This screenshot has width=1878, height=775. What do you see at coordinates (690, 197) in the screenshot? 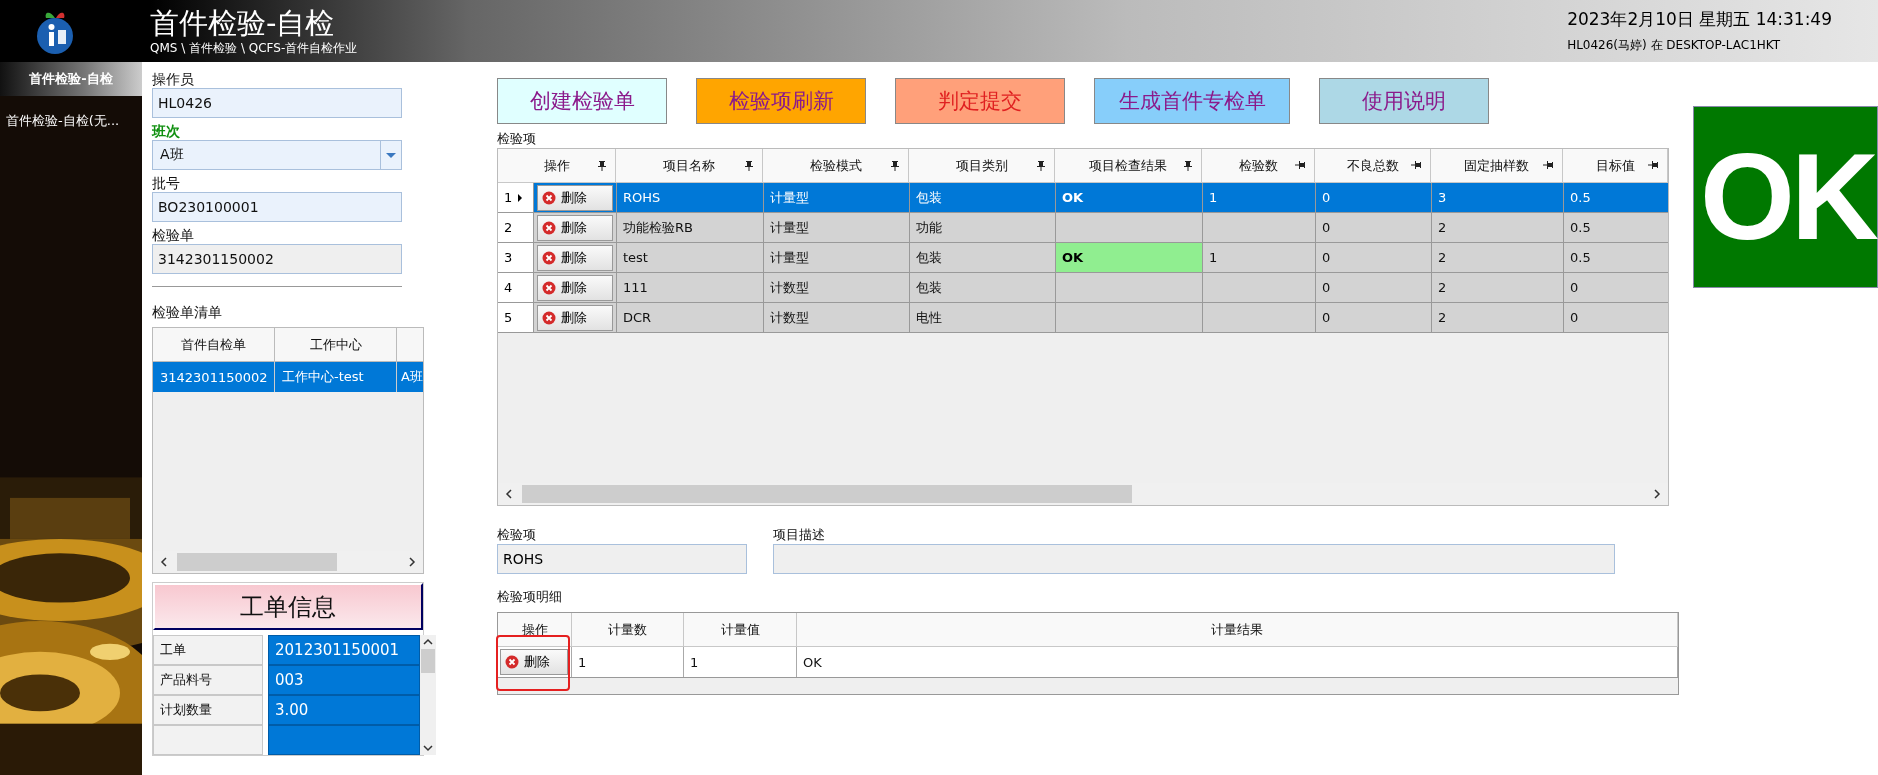
I see `table-cell: ROHS` at bounding box center [690, 197].